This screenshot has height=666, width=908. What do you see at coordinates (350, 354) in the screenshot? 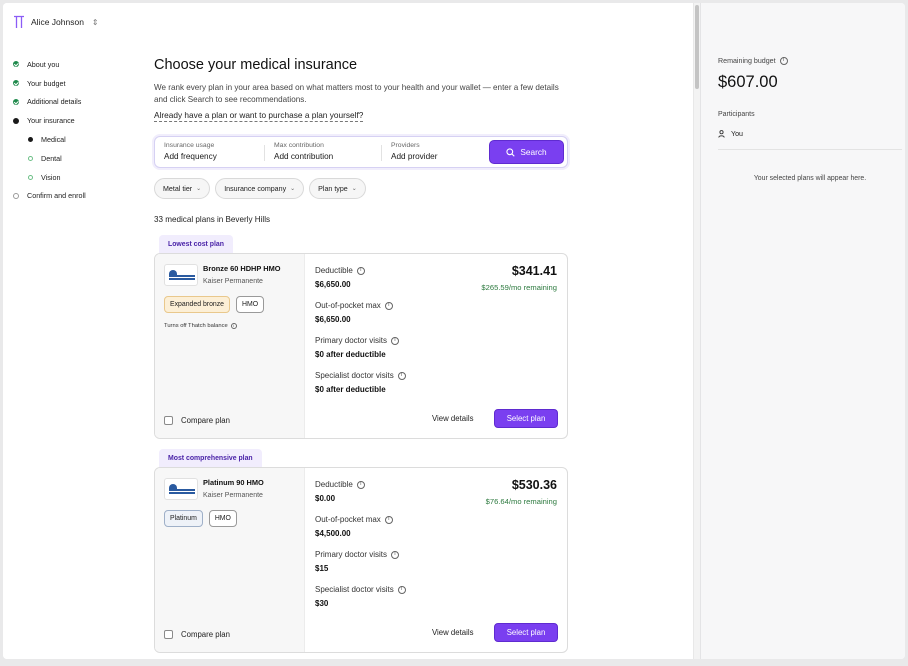
I see `feature-value: $0 after deductible` at bounding box center [350, 354].